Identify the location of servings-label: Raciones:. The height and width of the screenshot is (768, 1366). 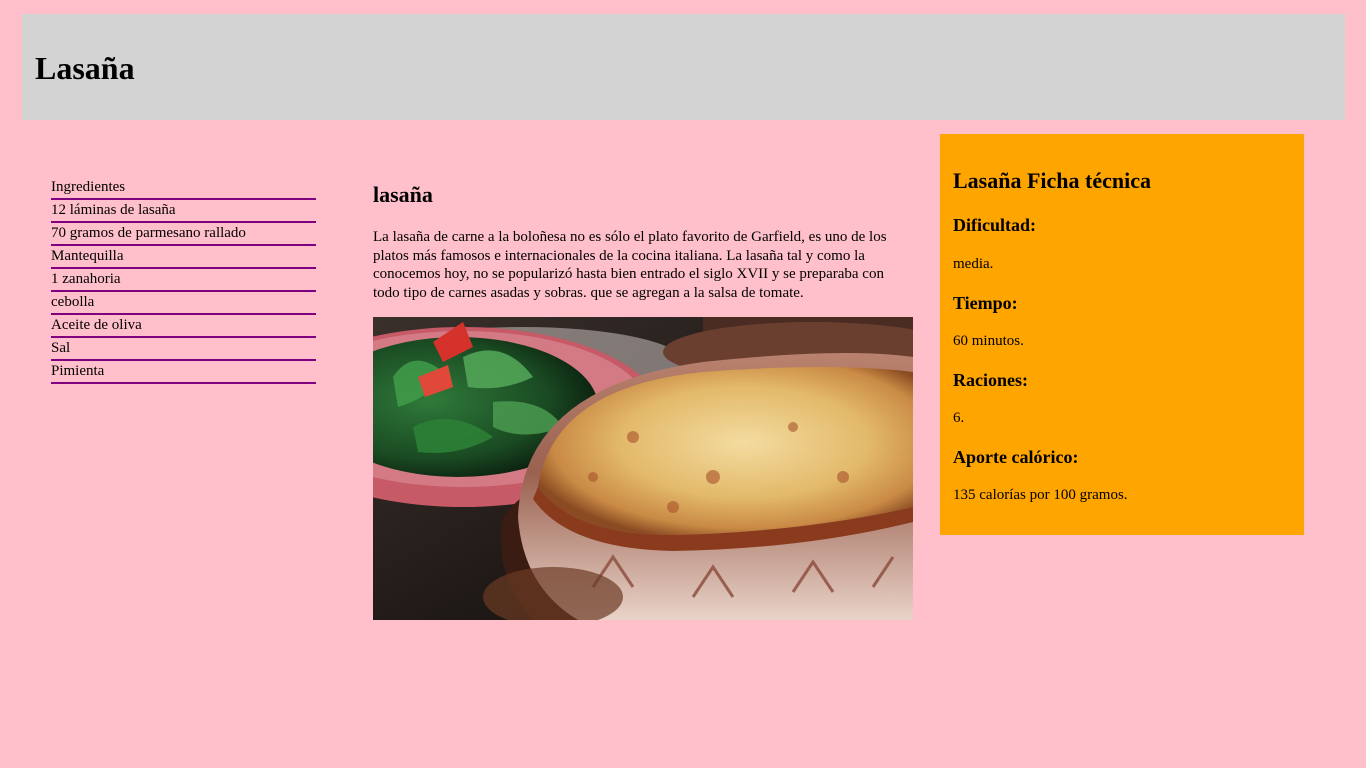
(990, 380).